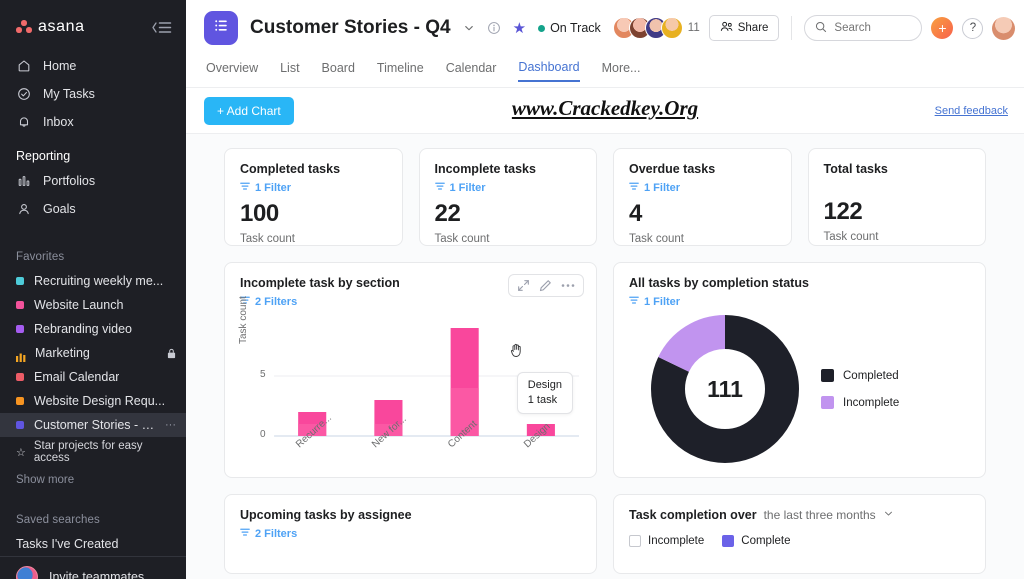 The width and height of the screenshot is (1024, 579). I want to click on sidebar-saved-search-tasks-ive-created: Tasks I've Created, so click(93, 544).